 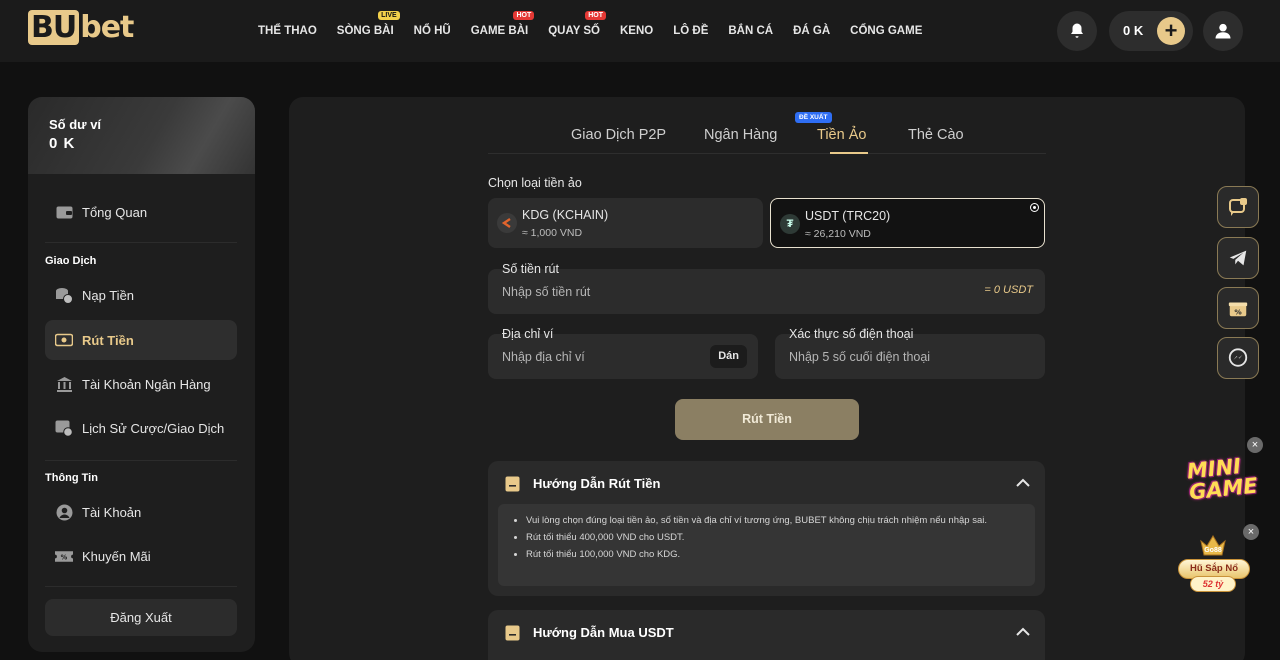 What do you see at coordinates (432, 31) in the screenshot?
I see `nav-no-hu: NỔ HŨ` at bounding box center [432, 31].